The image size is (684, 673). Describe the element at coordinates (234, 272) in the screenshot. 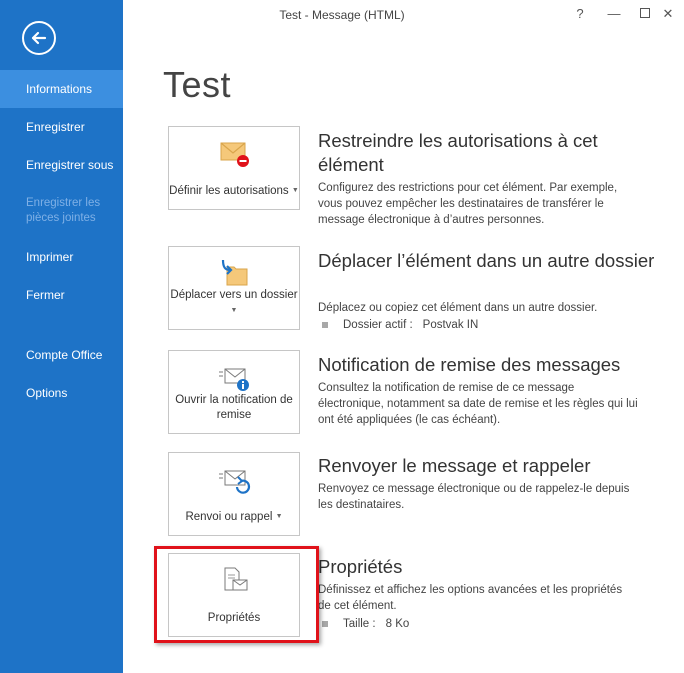

I see `folder-move-icon` at that location.